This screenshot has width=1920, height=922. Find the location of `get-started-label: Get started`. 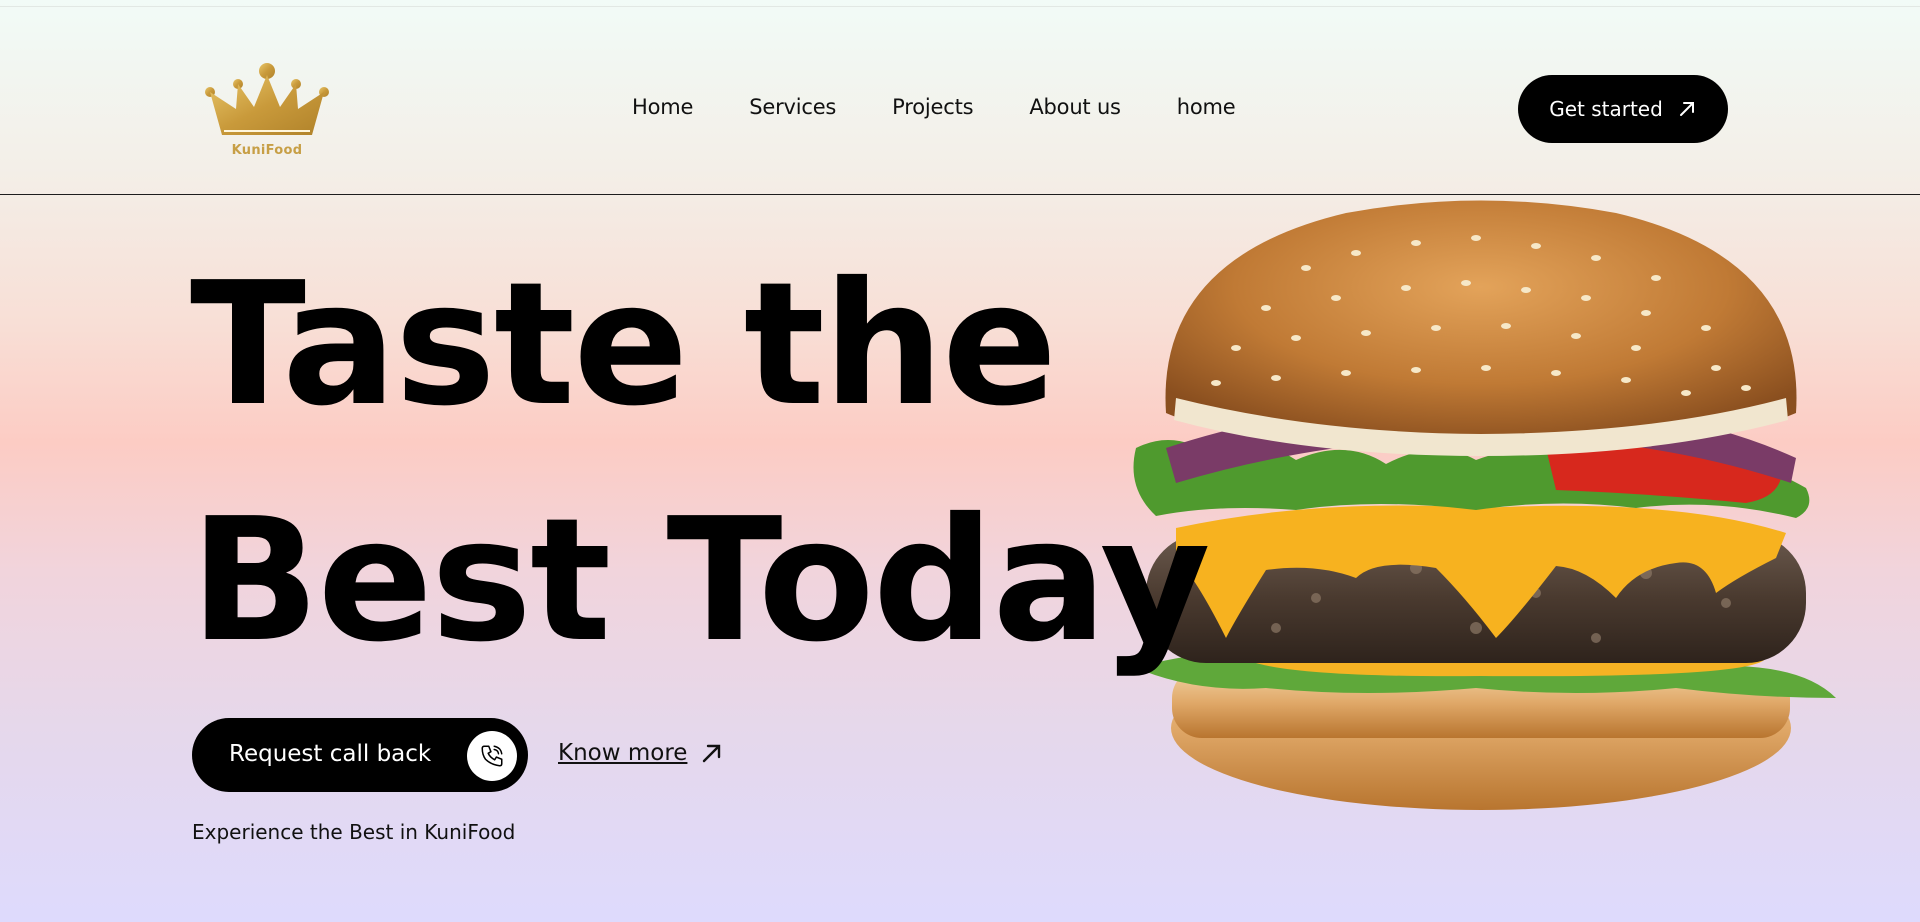

get-started-label: Get started is located at coordinates (1606, 109).